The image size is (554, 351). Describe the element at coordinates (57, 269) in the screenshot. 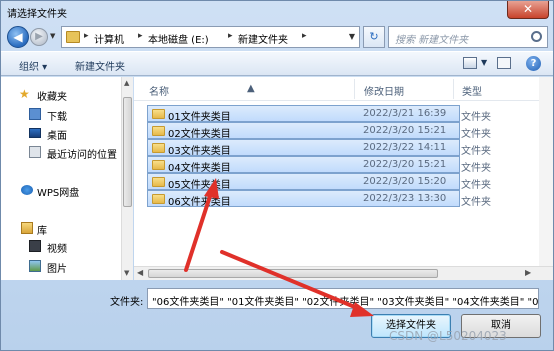

I see `sidebar-item-label: 图片` at that location.